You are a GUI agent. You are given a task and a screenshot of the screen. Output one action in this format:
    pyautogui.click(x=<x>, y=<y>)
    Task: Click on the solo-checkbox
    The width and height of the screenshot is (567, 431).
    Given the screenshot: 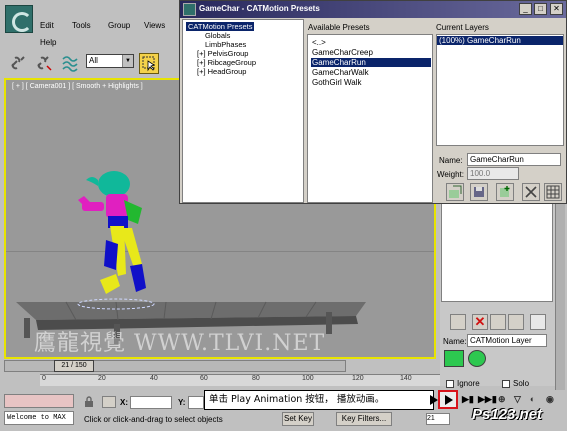 What is the action you would take?
    pyautogui.click(x=506, y=384)
    